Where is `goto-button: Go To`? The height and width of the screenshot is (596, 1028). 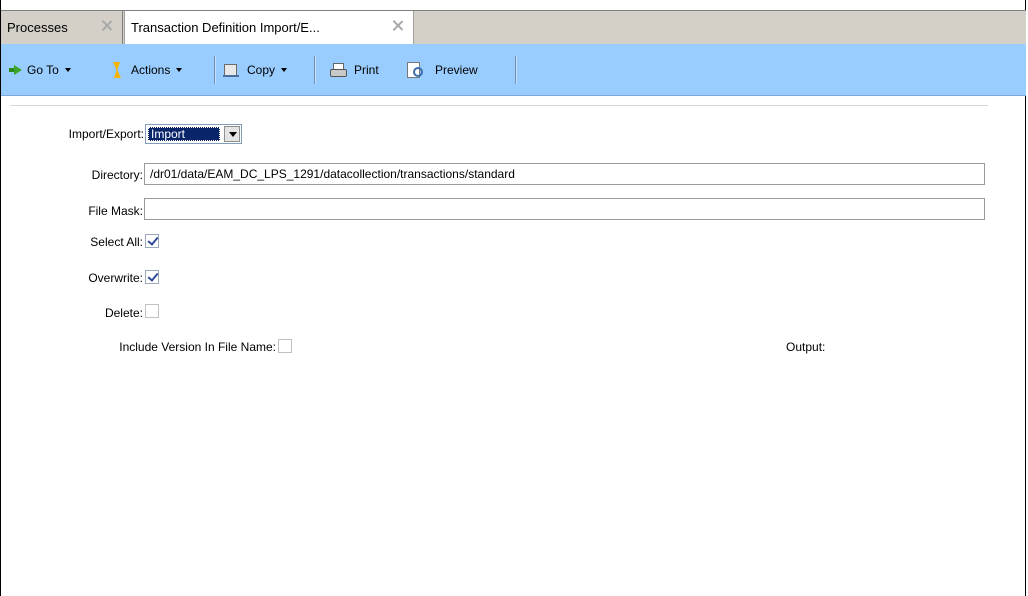
goto-button: Go To is located at coordinates (40, 70).